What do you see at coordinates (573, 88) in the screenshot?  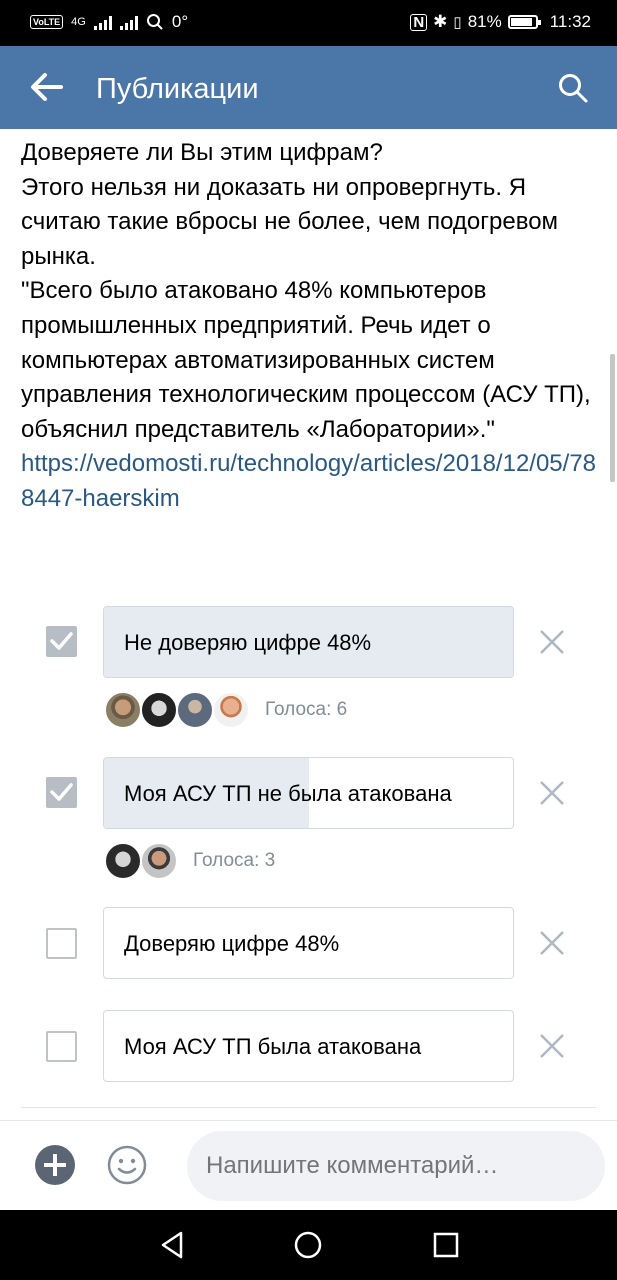 I see `search-icon` at bounding box center [573, 88].